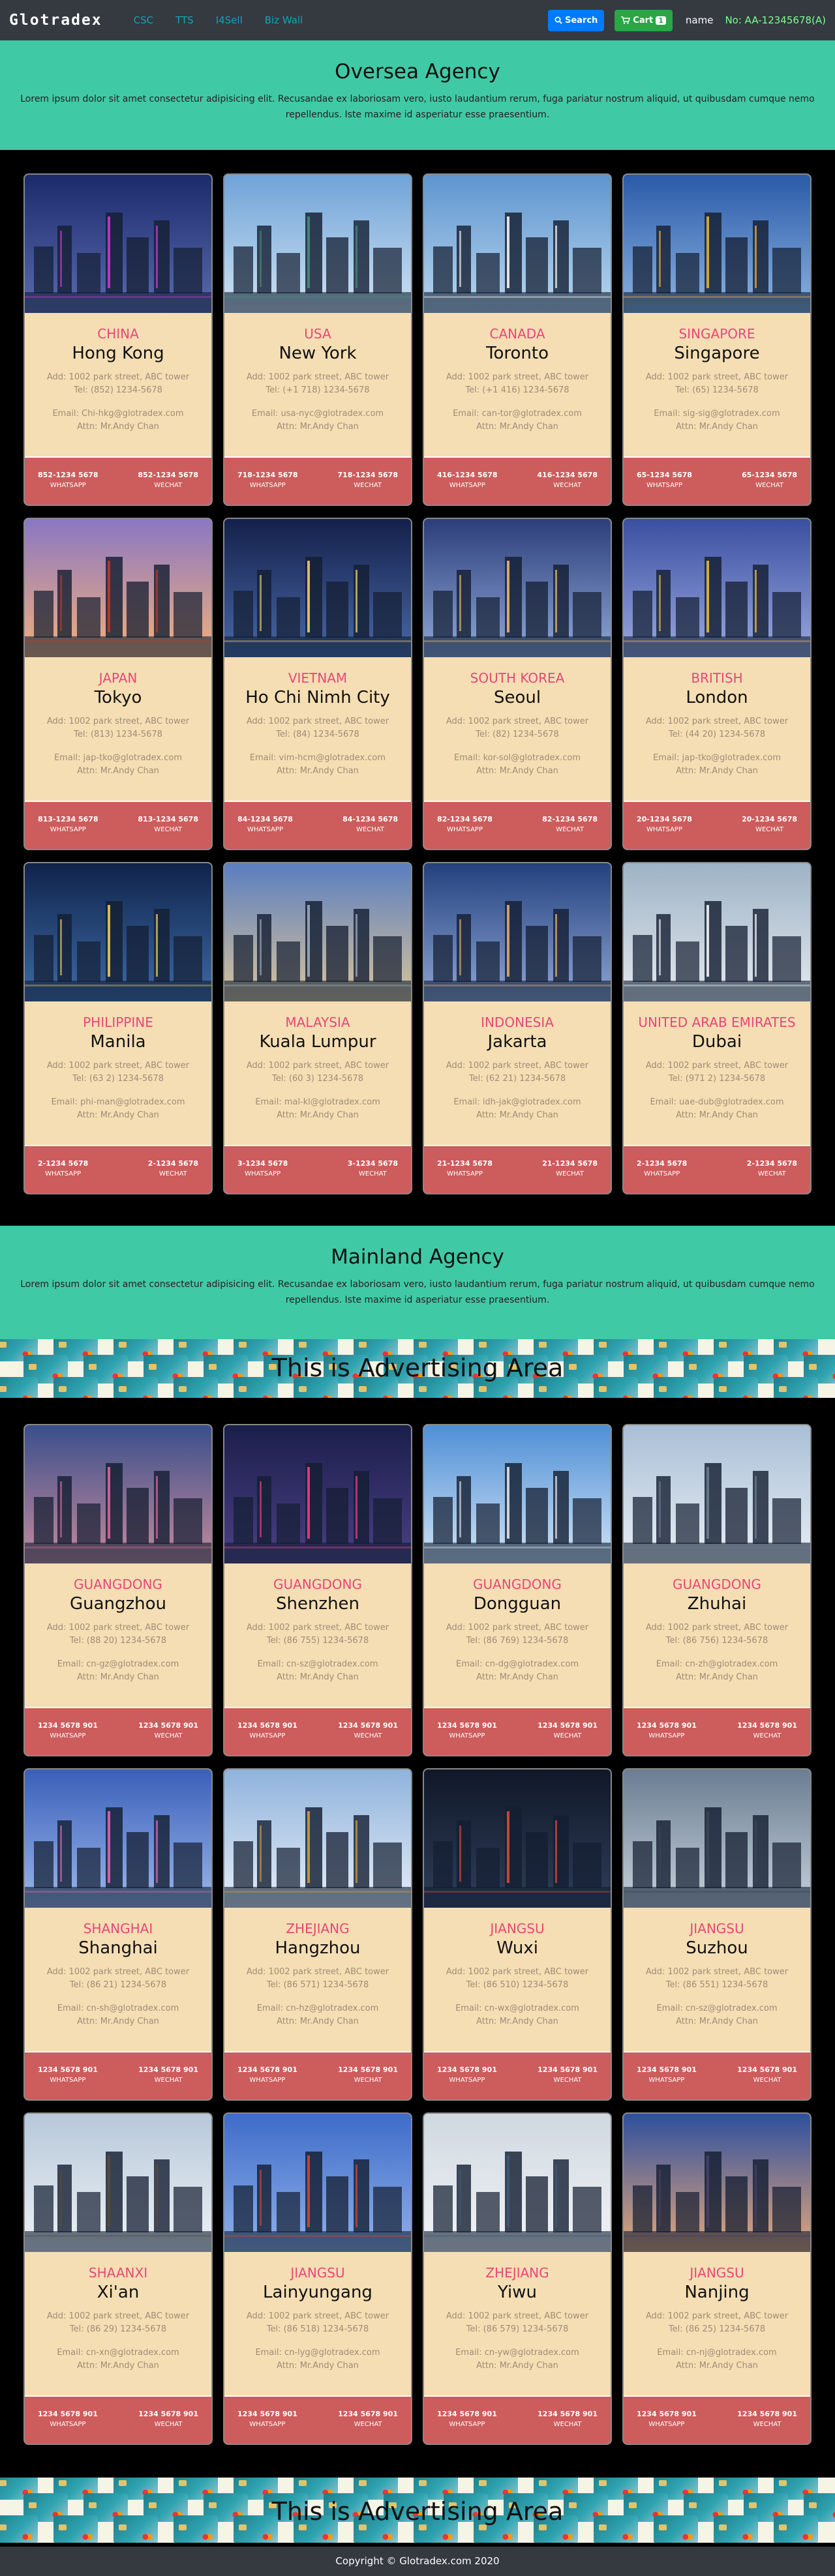 The image size is (835, 2576). Describe the element at coordinates (770, 832) in the screenshot. I see `wechat-contact: 20-1234 5678 WECHAT` at that location.